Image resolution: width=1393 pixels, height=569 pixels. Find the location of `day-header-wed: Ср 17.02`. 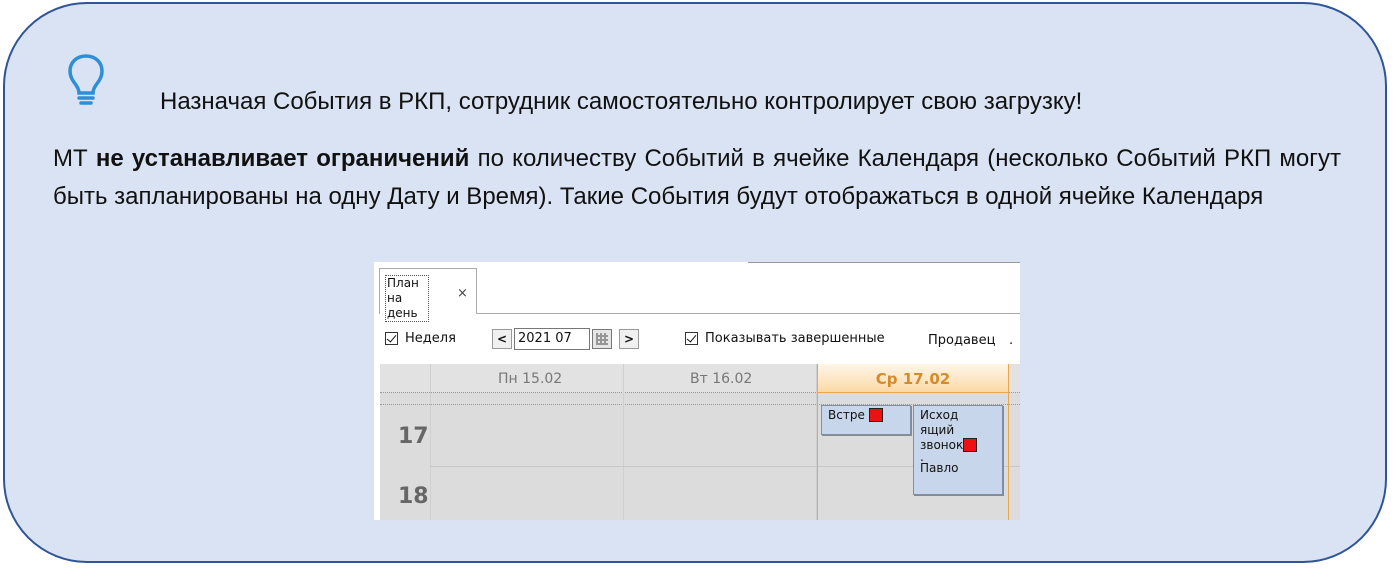

day-header-wed: Ср 17.02 is located at coordinates (913, 379).